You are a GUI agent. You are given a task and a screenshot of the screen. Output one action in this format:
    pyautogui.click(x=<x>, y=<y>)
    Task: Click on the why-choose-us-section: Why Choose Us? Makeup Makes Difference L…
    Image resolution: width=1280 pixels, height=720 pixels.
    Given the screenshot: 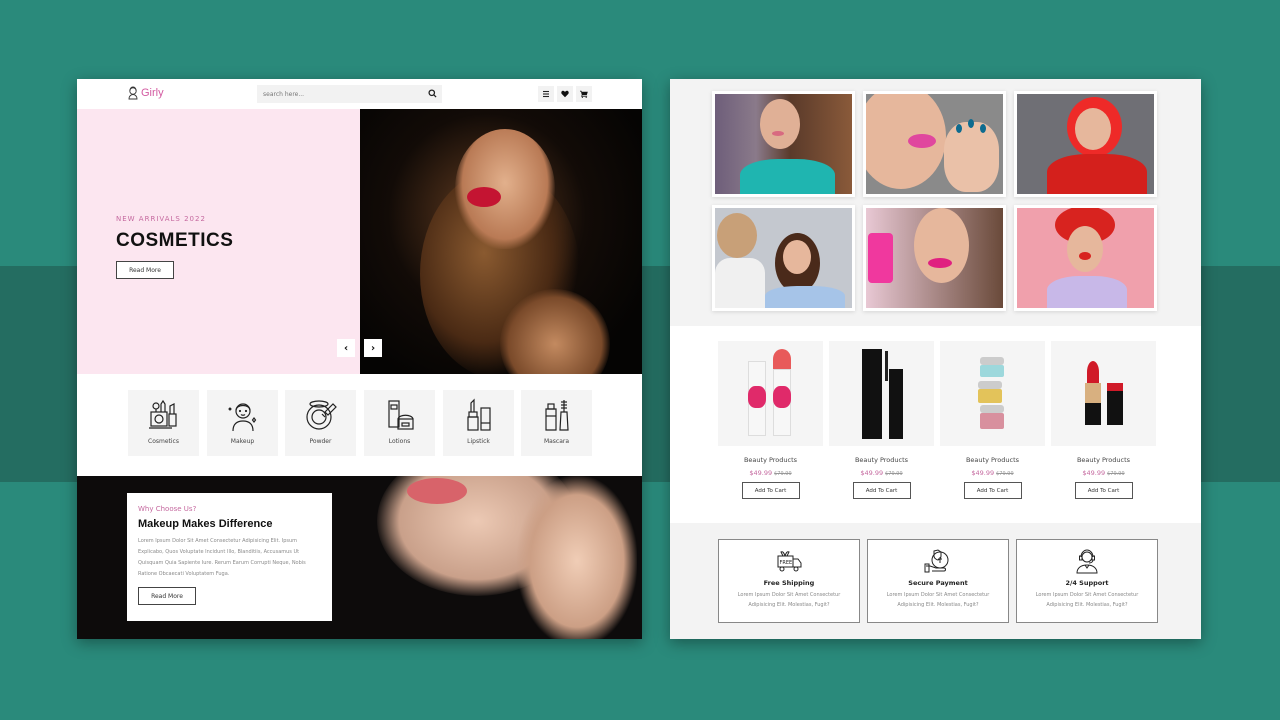 What is the action you would take?
    pyautogui.click(x=359, y=557)
    